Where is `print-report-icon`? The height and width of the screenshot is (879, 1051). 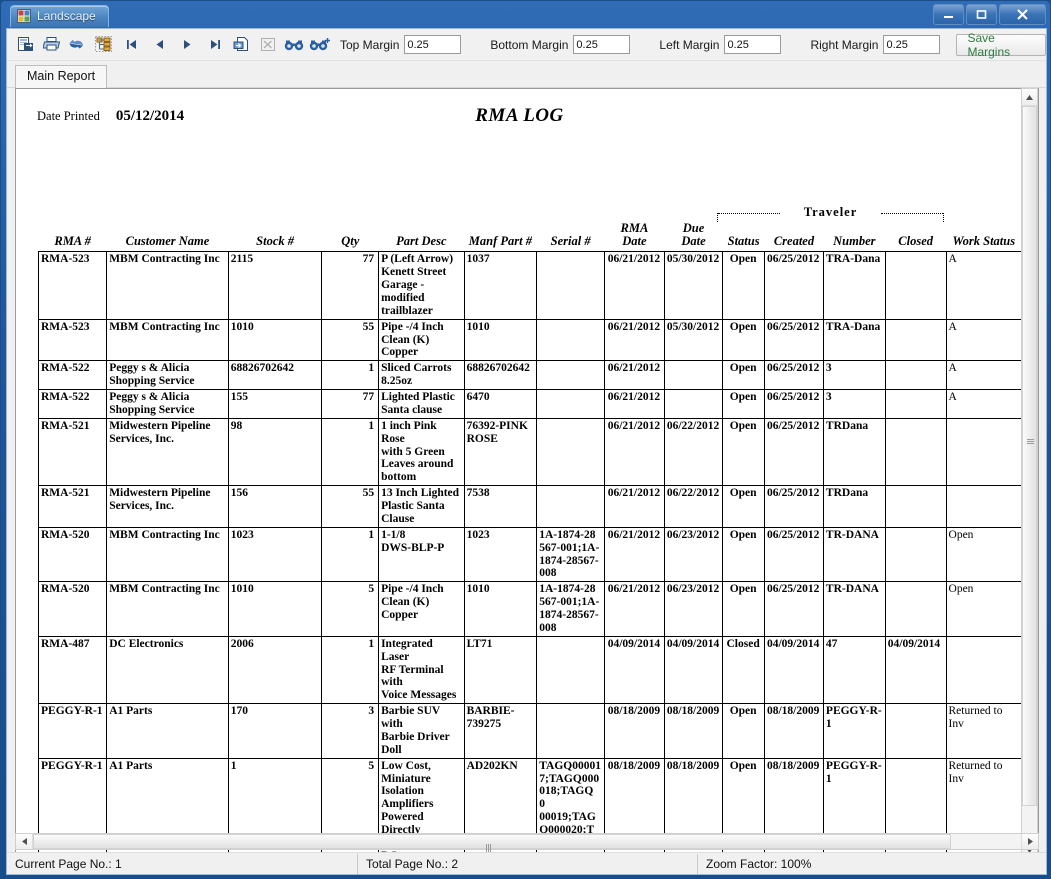
print-report-icon is located at coordinates (52, 45).